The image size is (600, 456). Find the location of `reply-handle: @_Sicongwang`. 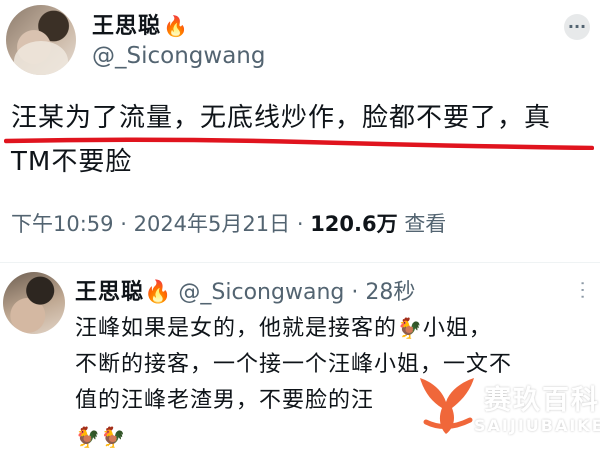

reply-handle: @_Sicongwang is located at coordinates (261, 292).